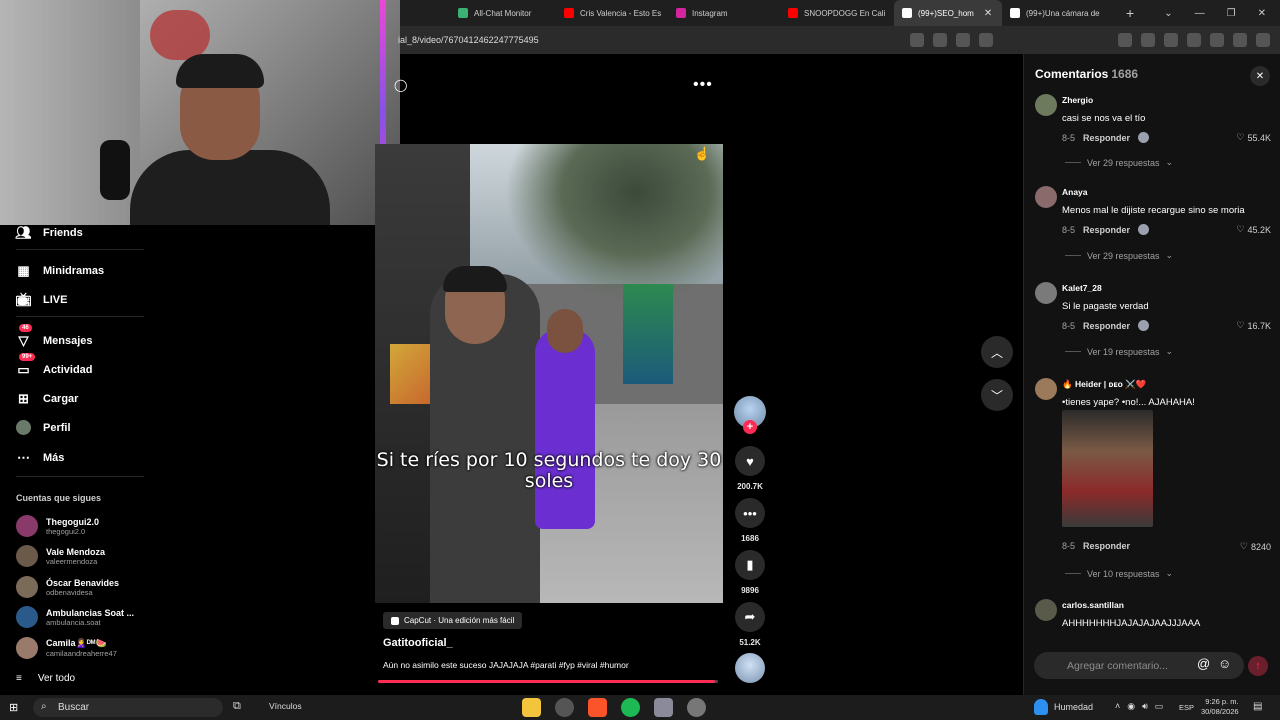 The width and height of the screenshot is (1280, 720). What do you see at coordinates (45, 678) in the screenshot?
I see `see-all-button: ≡ Ver todo` at bounding box center [45, 678].